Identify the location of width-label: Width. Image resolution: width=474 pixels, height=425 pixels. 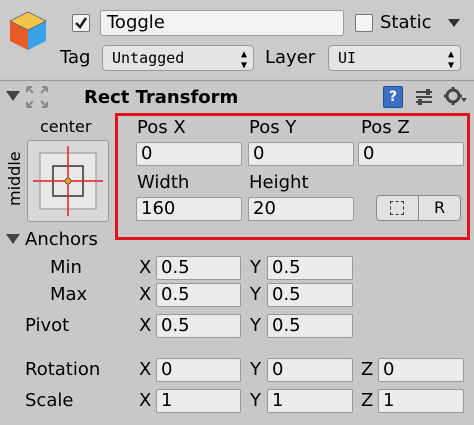
(163, 182).